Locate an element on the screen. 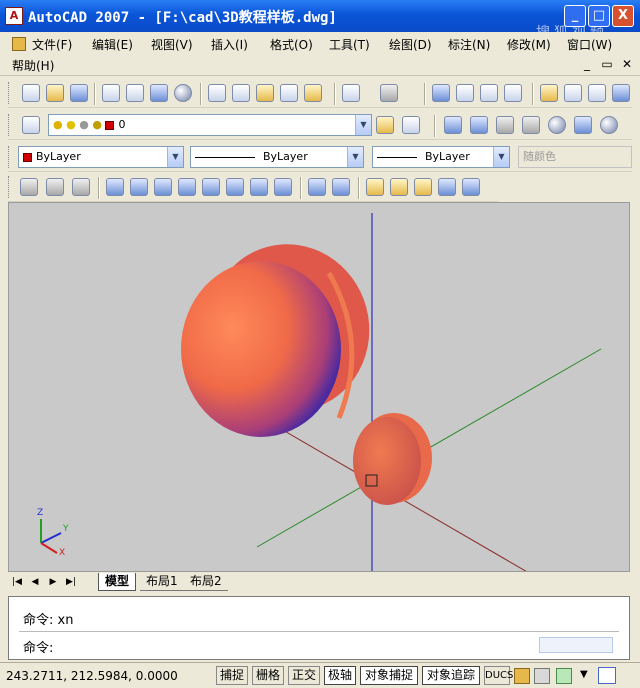 This screenshot has height=688, width=640. command-prompt: 命令: is located at coordinates (38, 646).